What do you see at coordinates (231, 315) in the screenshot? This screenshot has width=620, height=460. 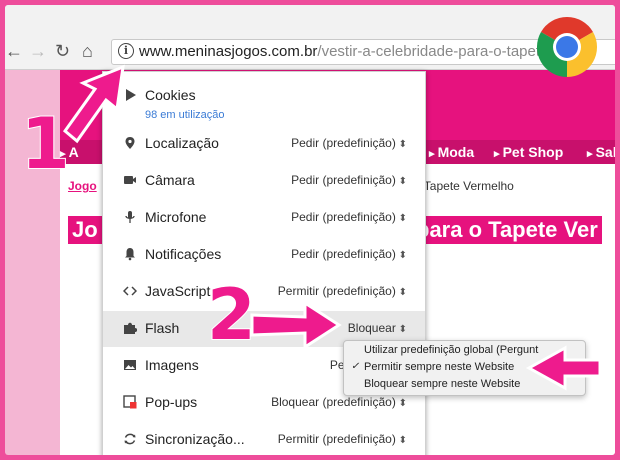 I see `annotation-number: 2` at bounding box center [231, 315].